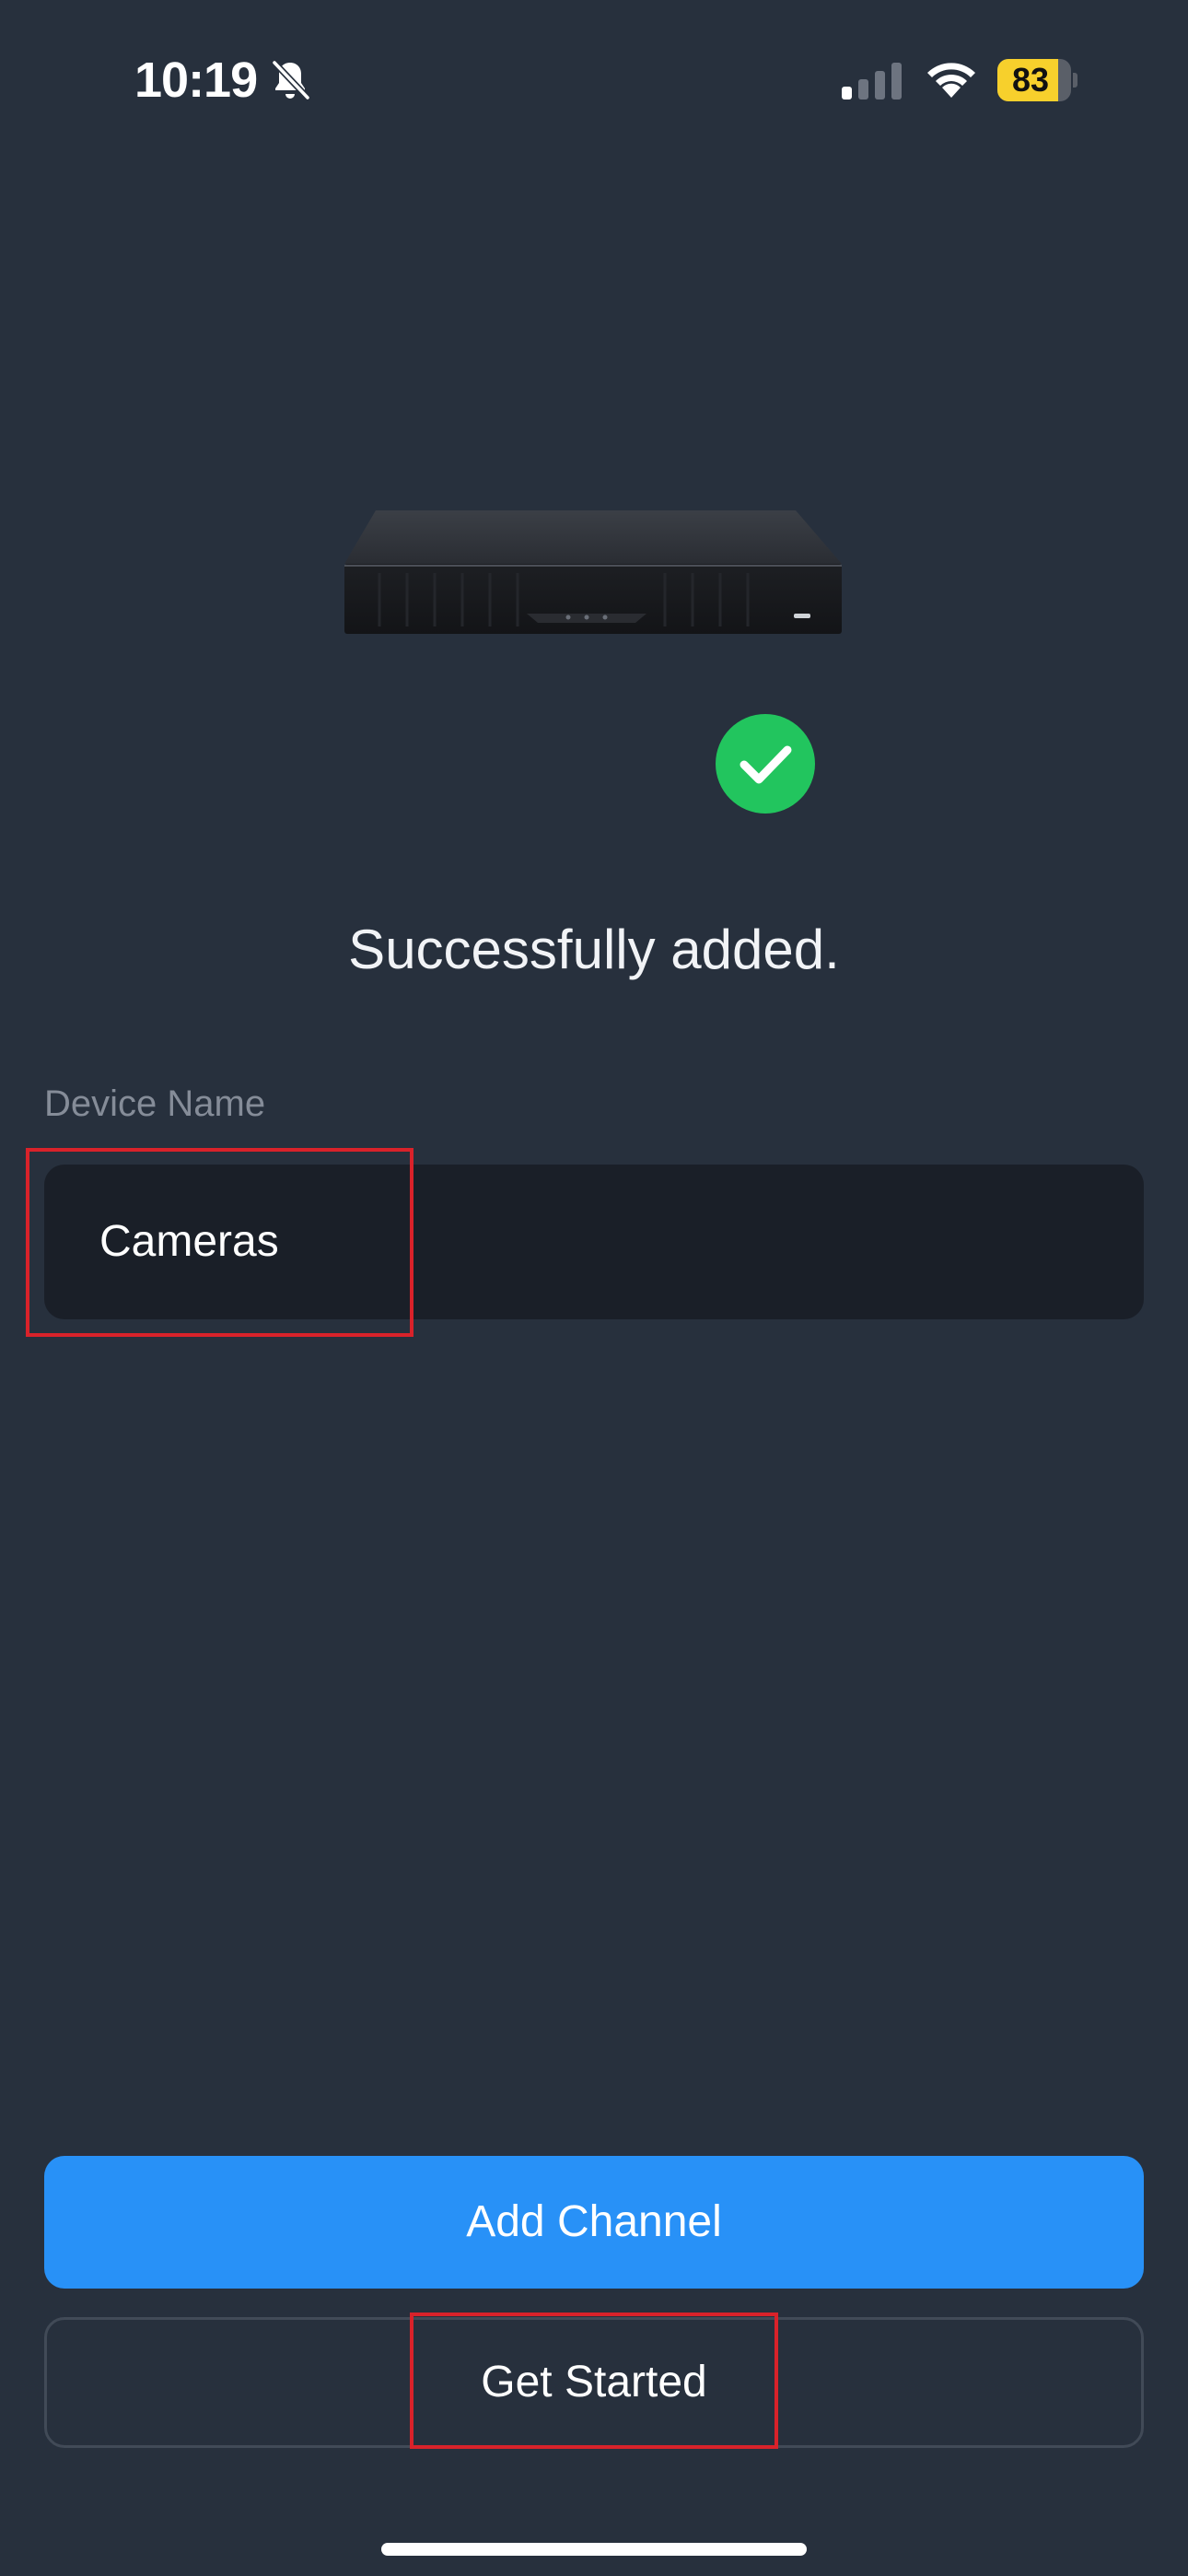 This screenshot has width=1188, height=2576. Describe the element at coordinates (1030, 80) in the screenshot. I see `battery-percentage: 83` at that location.